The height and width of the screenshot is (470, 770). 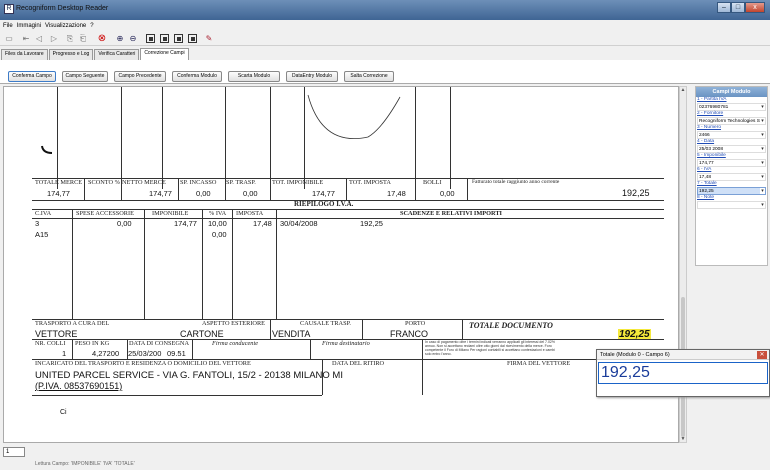 I want to click on vat-row2-iva: 0,00, so click(x=219, y=234).